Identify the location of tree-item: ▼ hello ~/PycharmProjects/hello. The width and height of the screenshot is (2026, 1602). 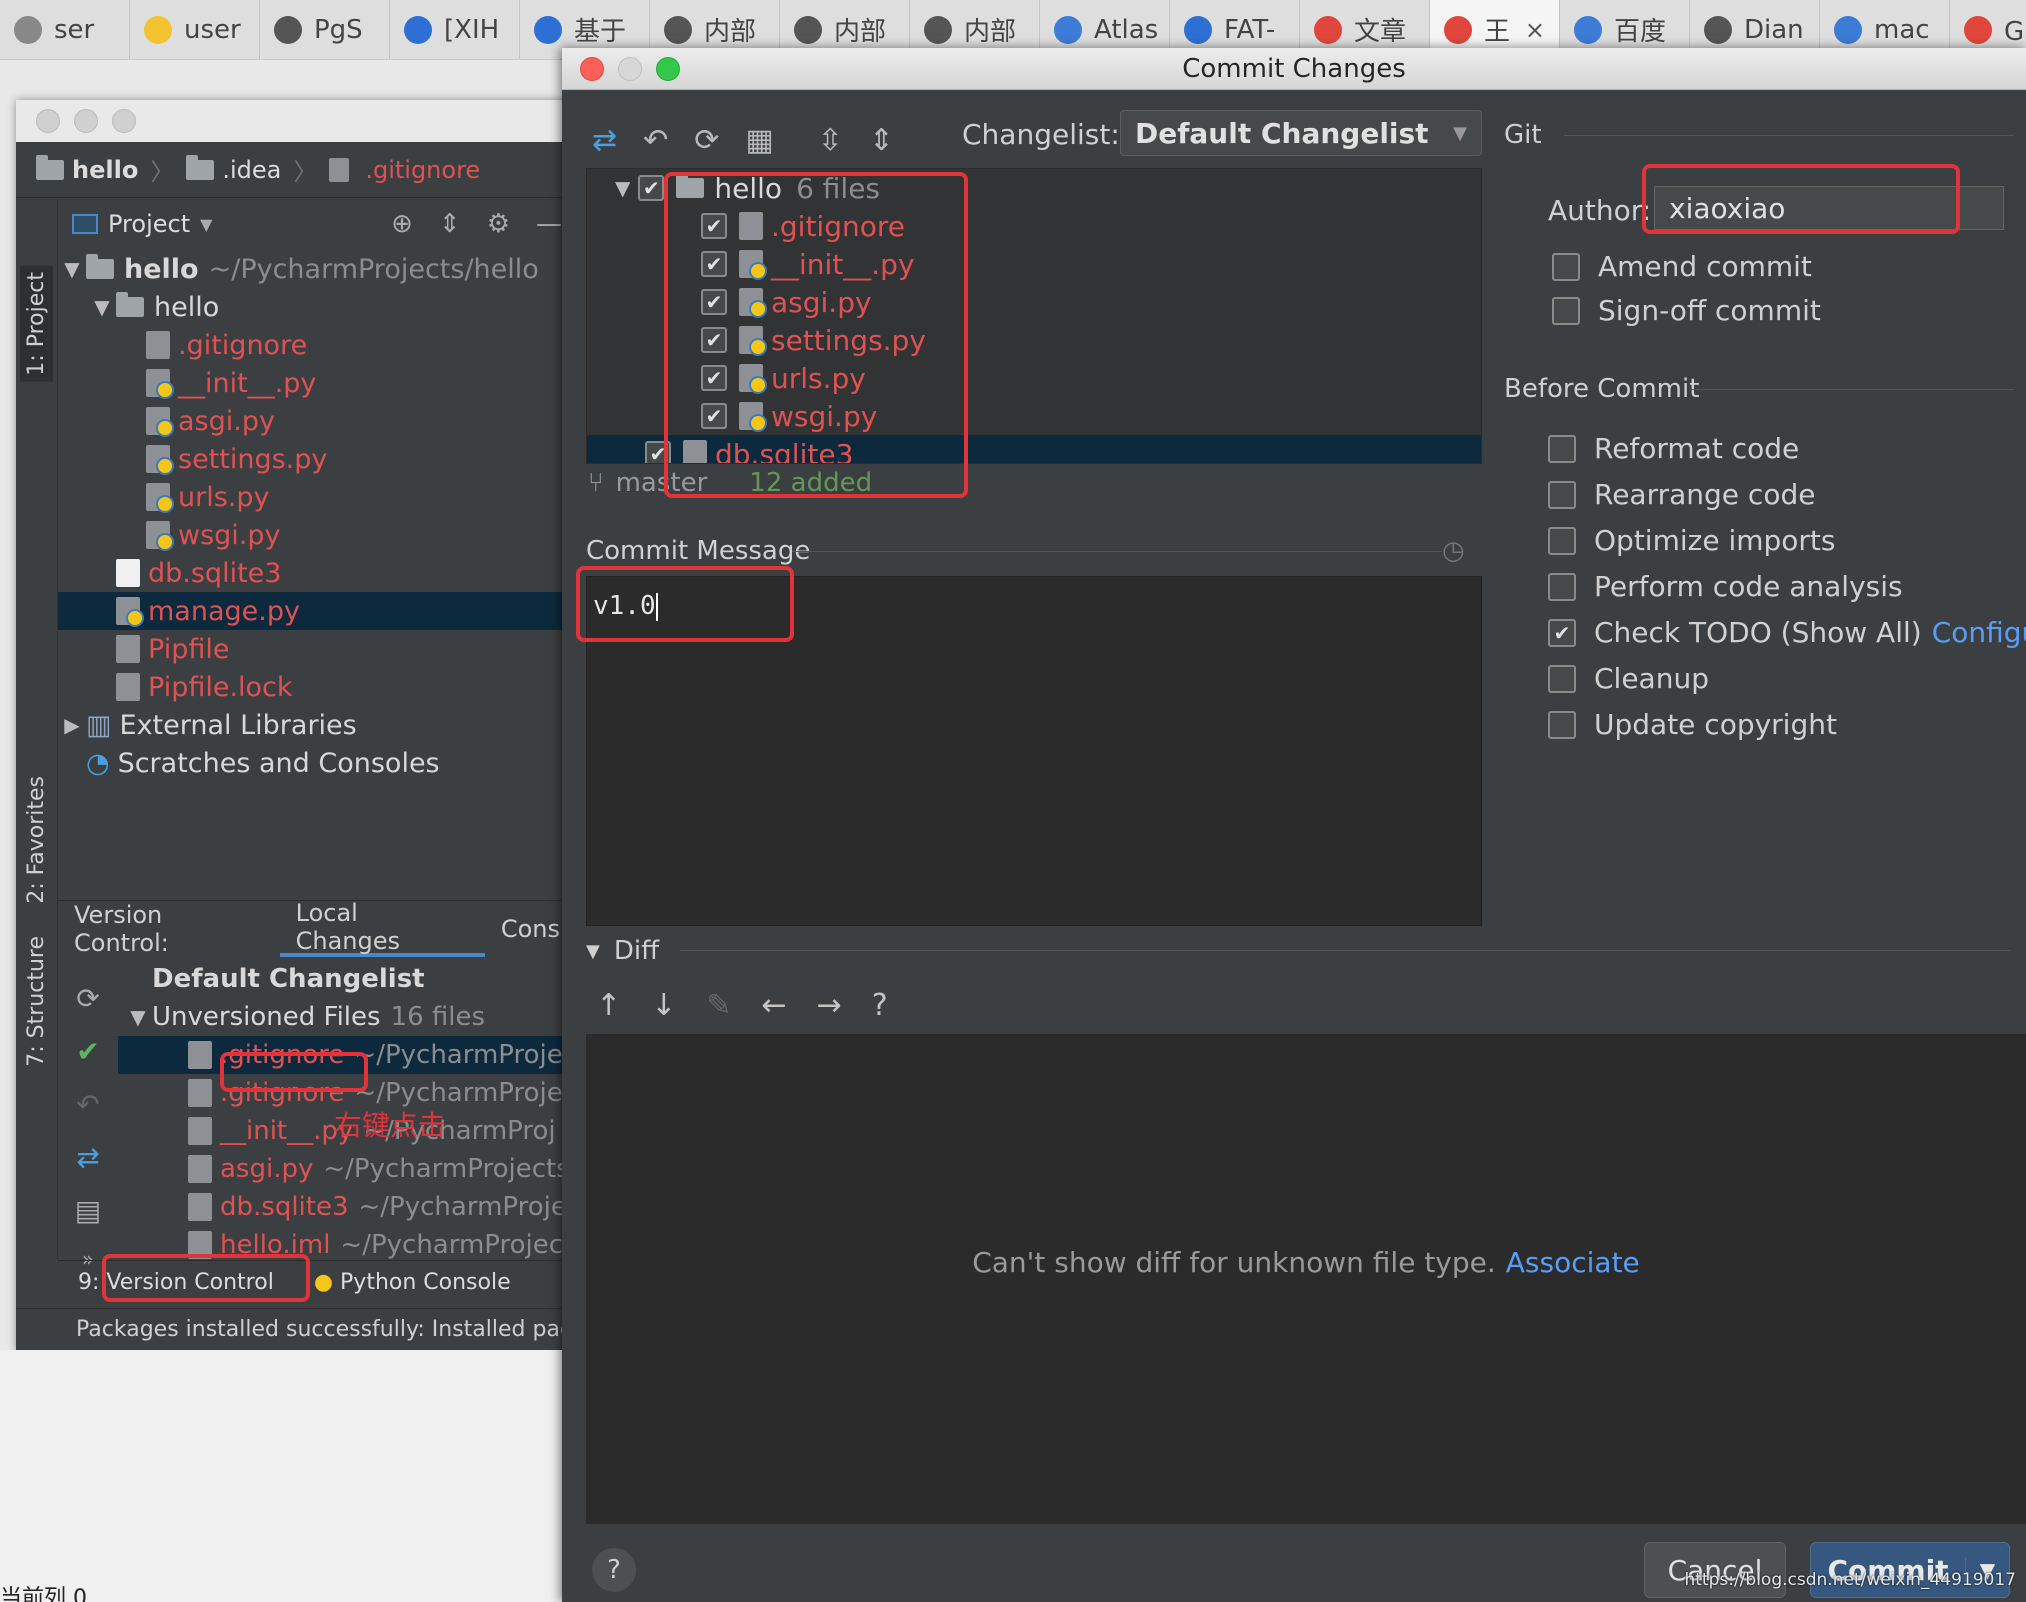
(317, 269).